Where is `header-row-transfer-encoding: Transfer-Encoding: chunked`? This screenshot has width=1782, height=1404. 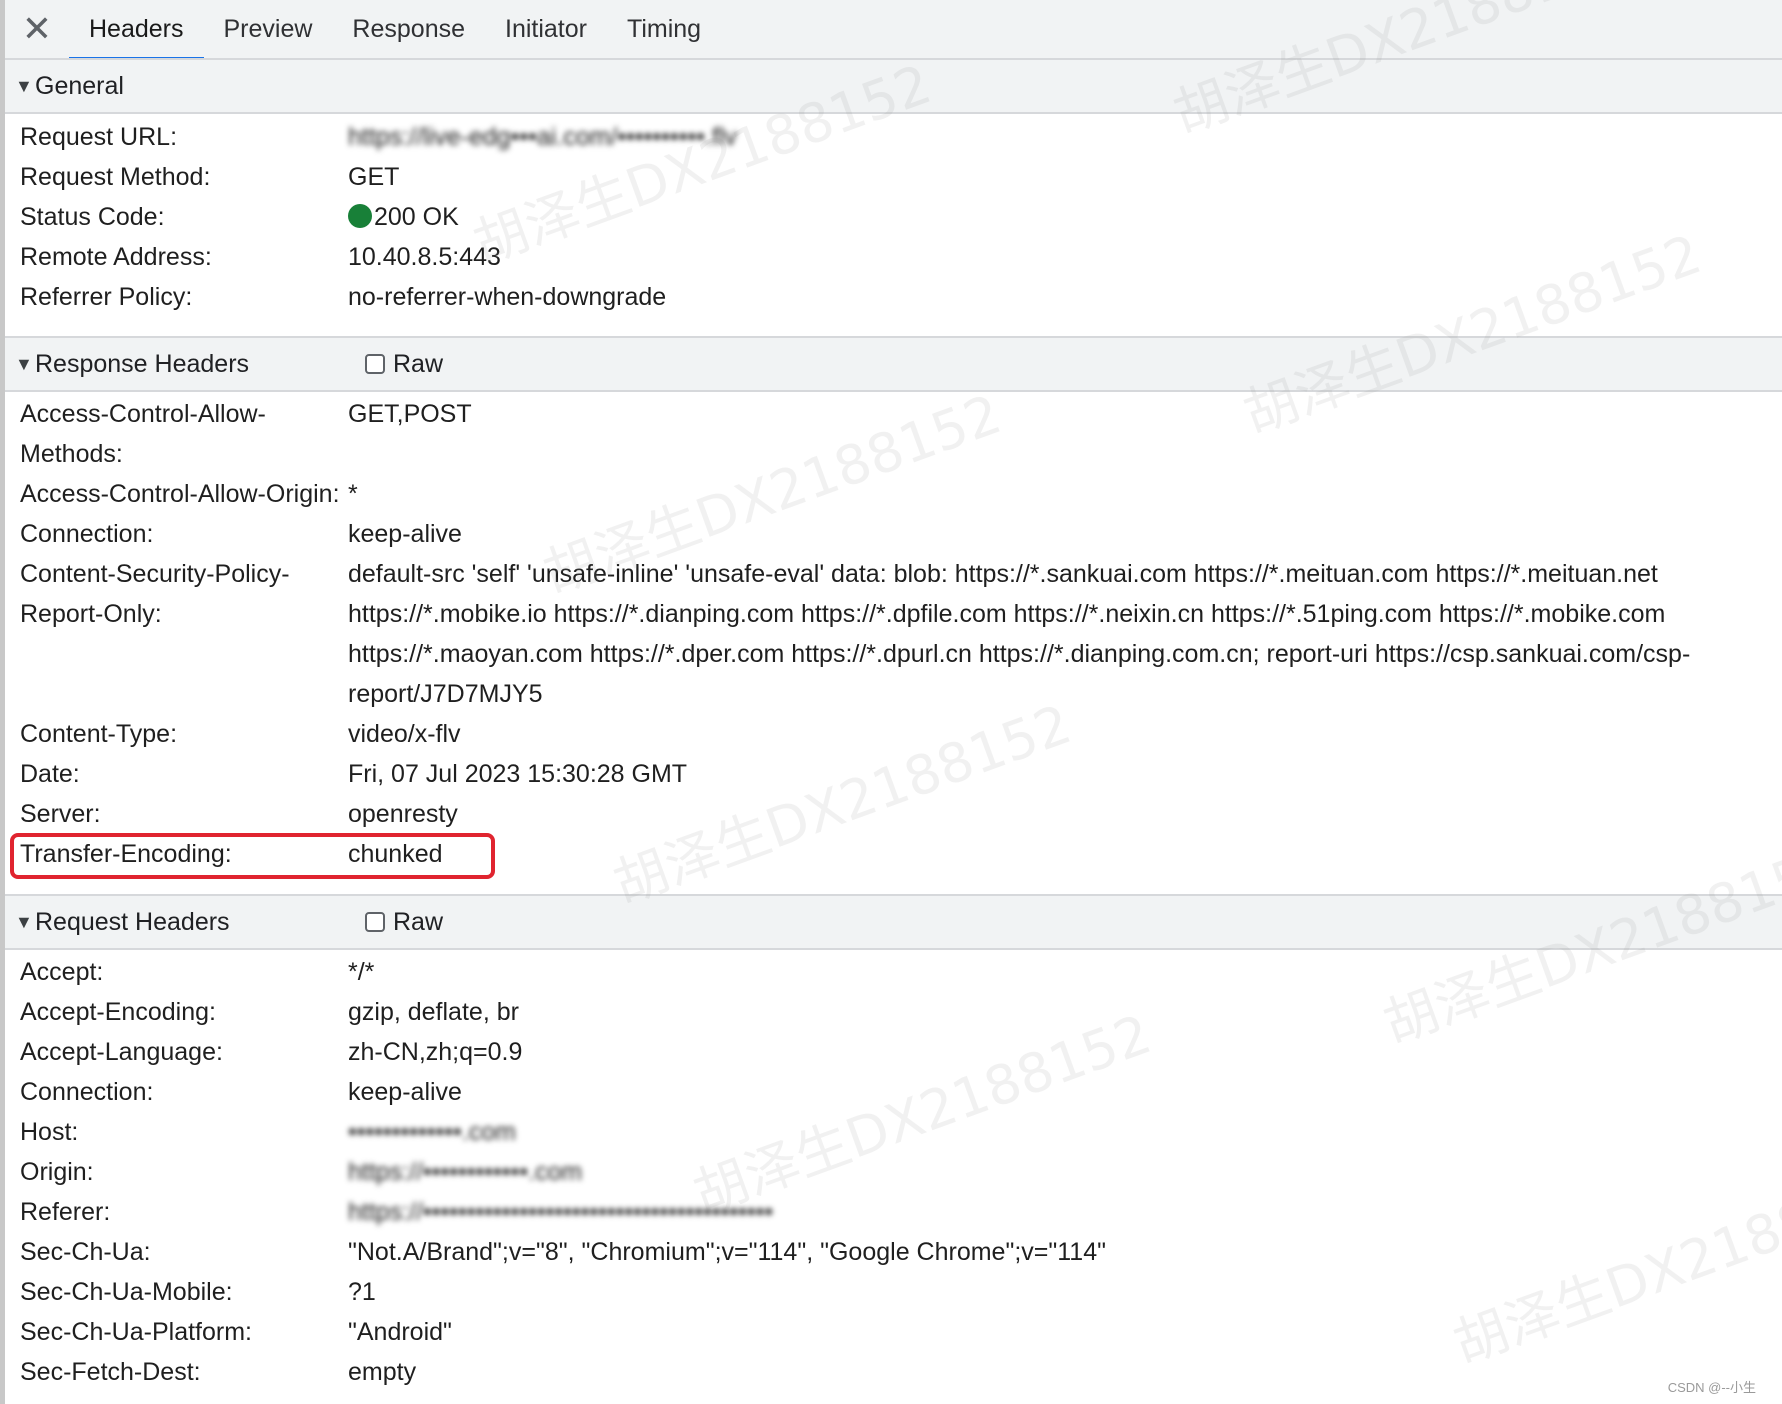 header-row-transfer-encoding: Transfer-Encoding: chunked is located at coordinates (893, 854).